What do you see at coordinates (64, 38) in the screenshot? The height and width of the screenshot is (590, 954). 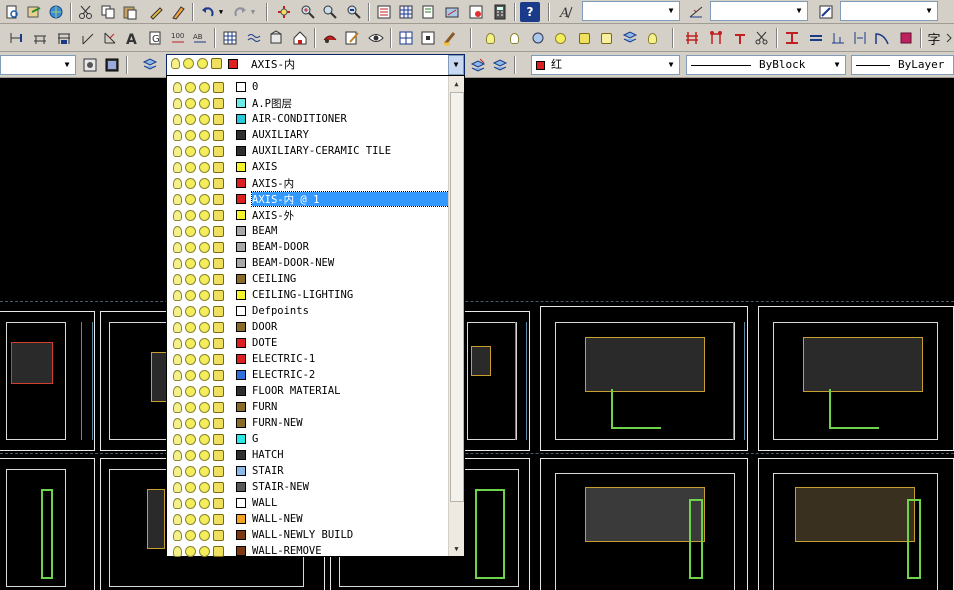 I see `dim-baseline-icon` at bounding box center [64, 38].